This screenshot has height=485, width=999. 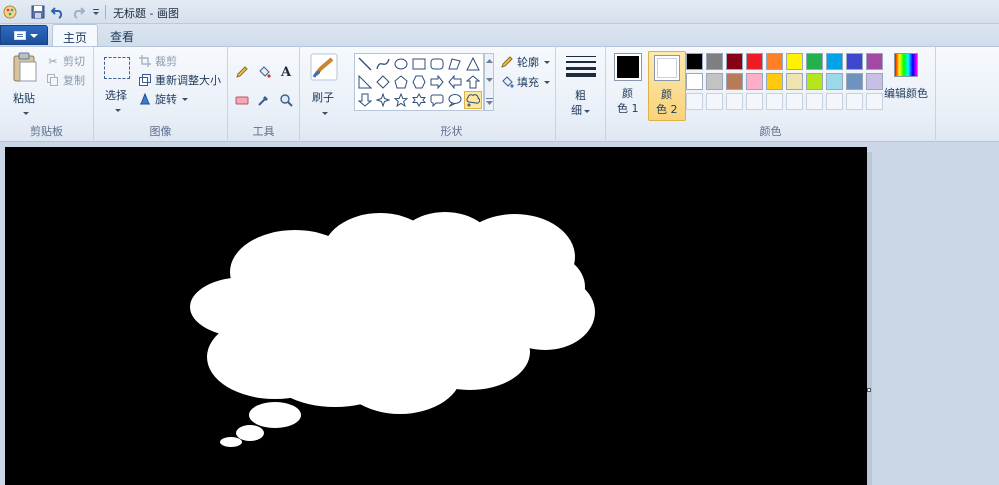 I want to click on cloud-callout-shape-icon, so click(x=473, y=100).